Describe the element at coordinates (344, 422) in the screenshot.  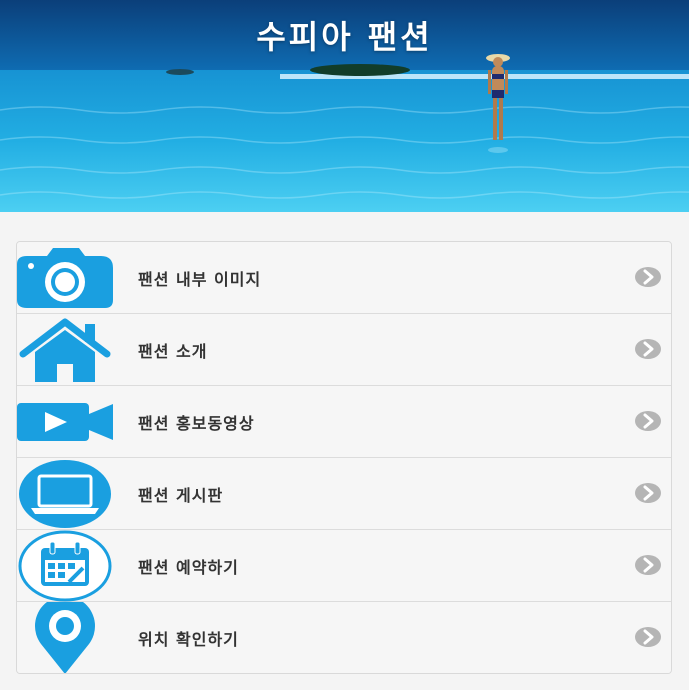
I see `menu-item-promo-video: 팬션 홍보동영상` at that location.